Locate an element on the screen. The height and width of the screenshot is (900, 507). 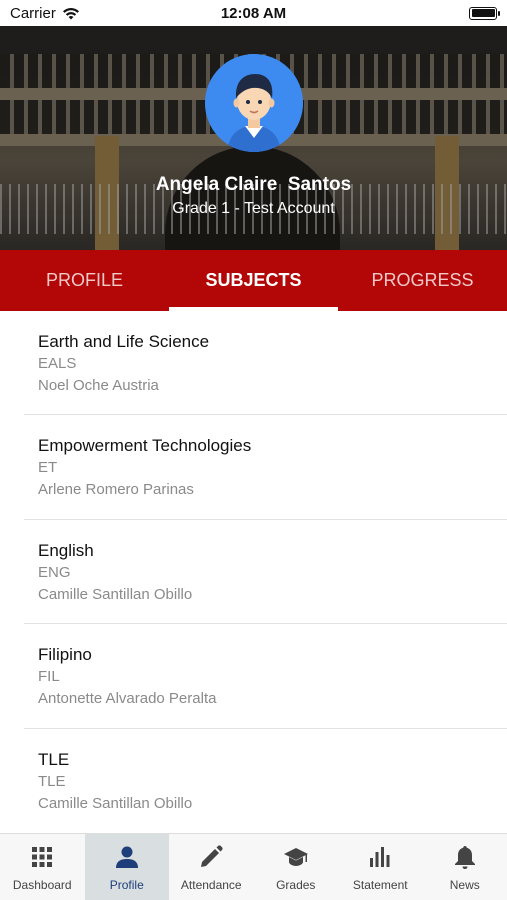
subject-teacher: Arlene Romero Parinas is located at coordinates (116, 490).